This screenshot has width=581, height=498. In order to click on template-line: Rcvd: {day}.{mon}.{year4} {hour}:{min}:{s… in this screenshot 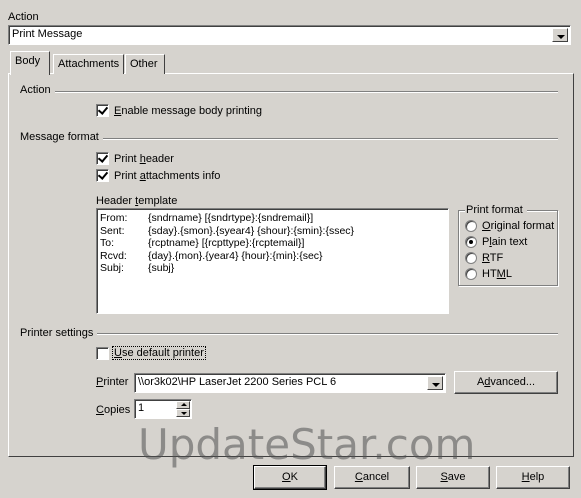, I will do `click(211, 255)`.